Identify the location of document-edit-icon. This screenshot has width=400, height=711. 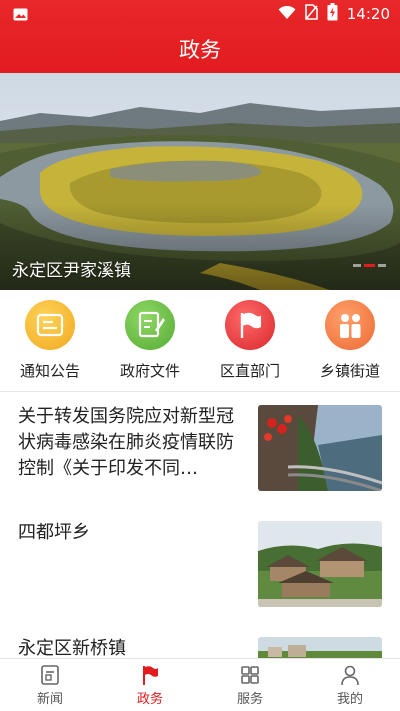
(150, 325).